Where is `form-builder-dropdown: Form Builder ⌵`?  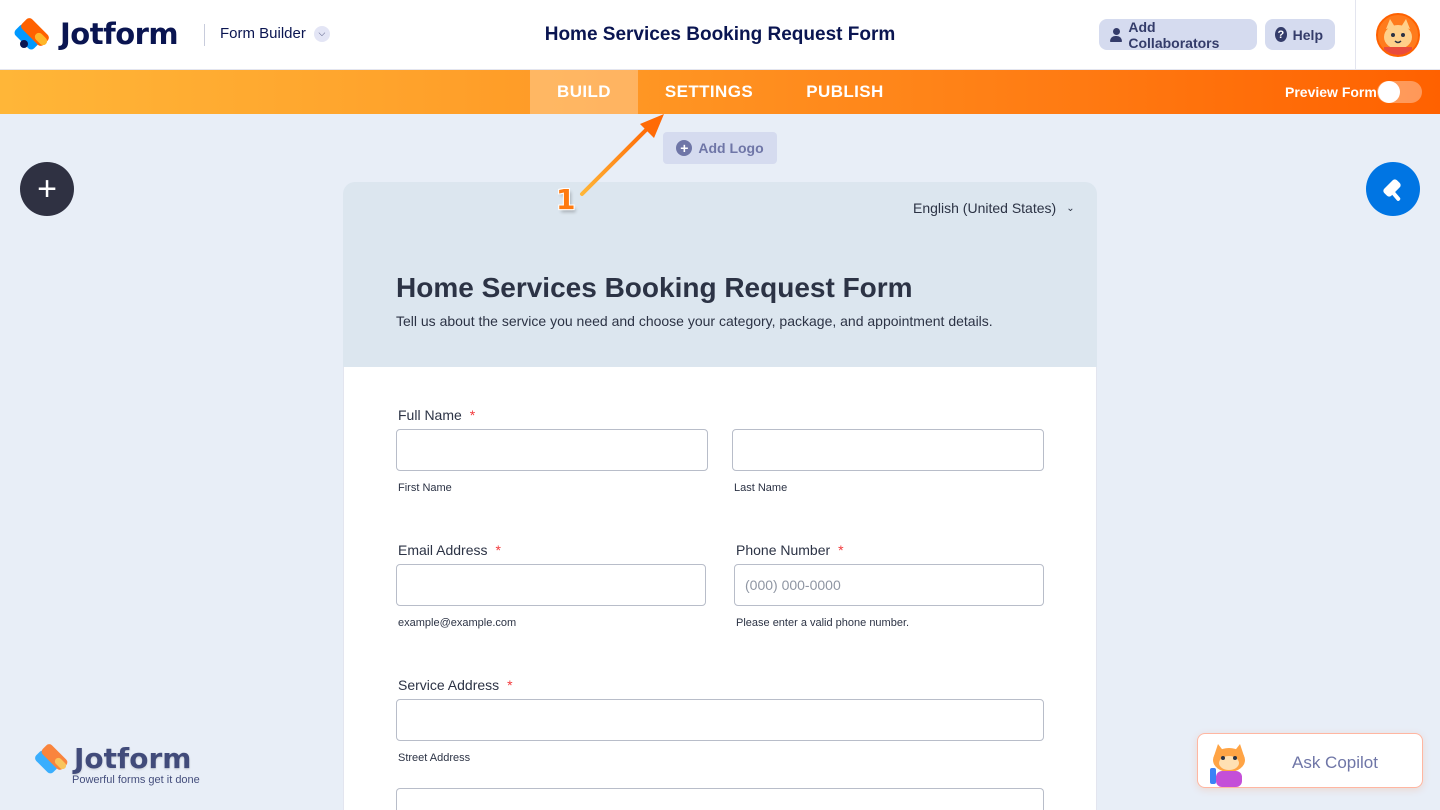
form-builder-dropdown: Form Builder ⌵ is located at coordinates (275, 33).